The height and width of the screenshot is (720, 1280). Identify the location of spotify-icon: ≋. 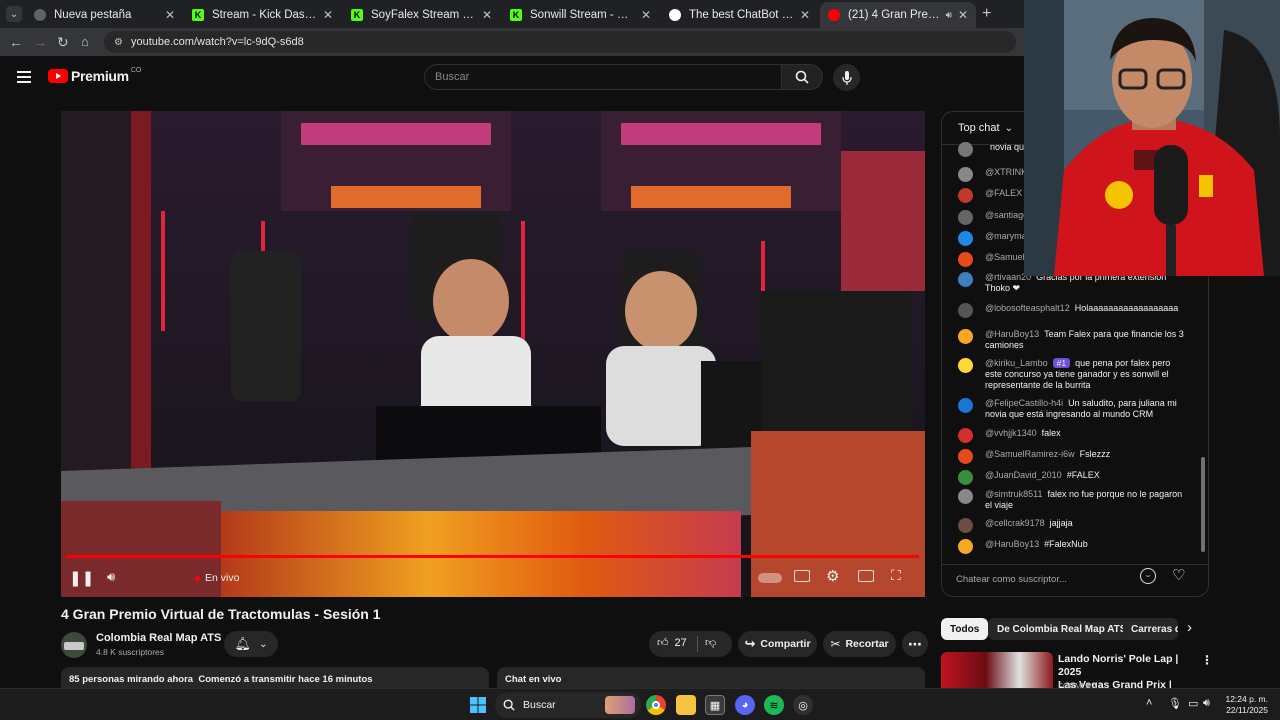
(774, 705).